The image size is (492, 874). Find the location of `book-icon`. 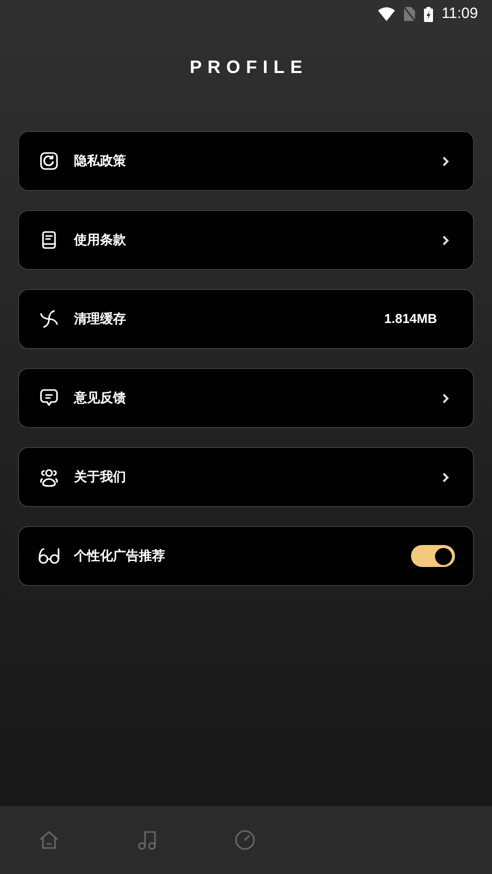

book-icon is located at coordinates (49, 240).